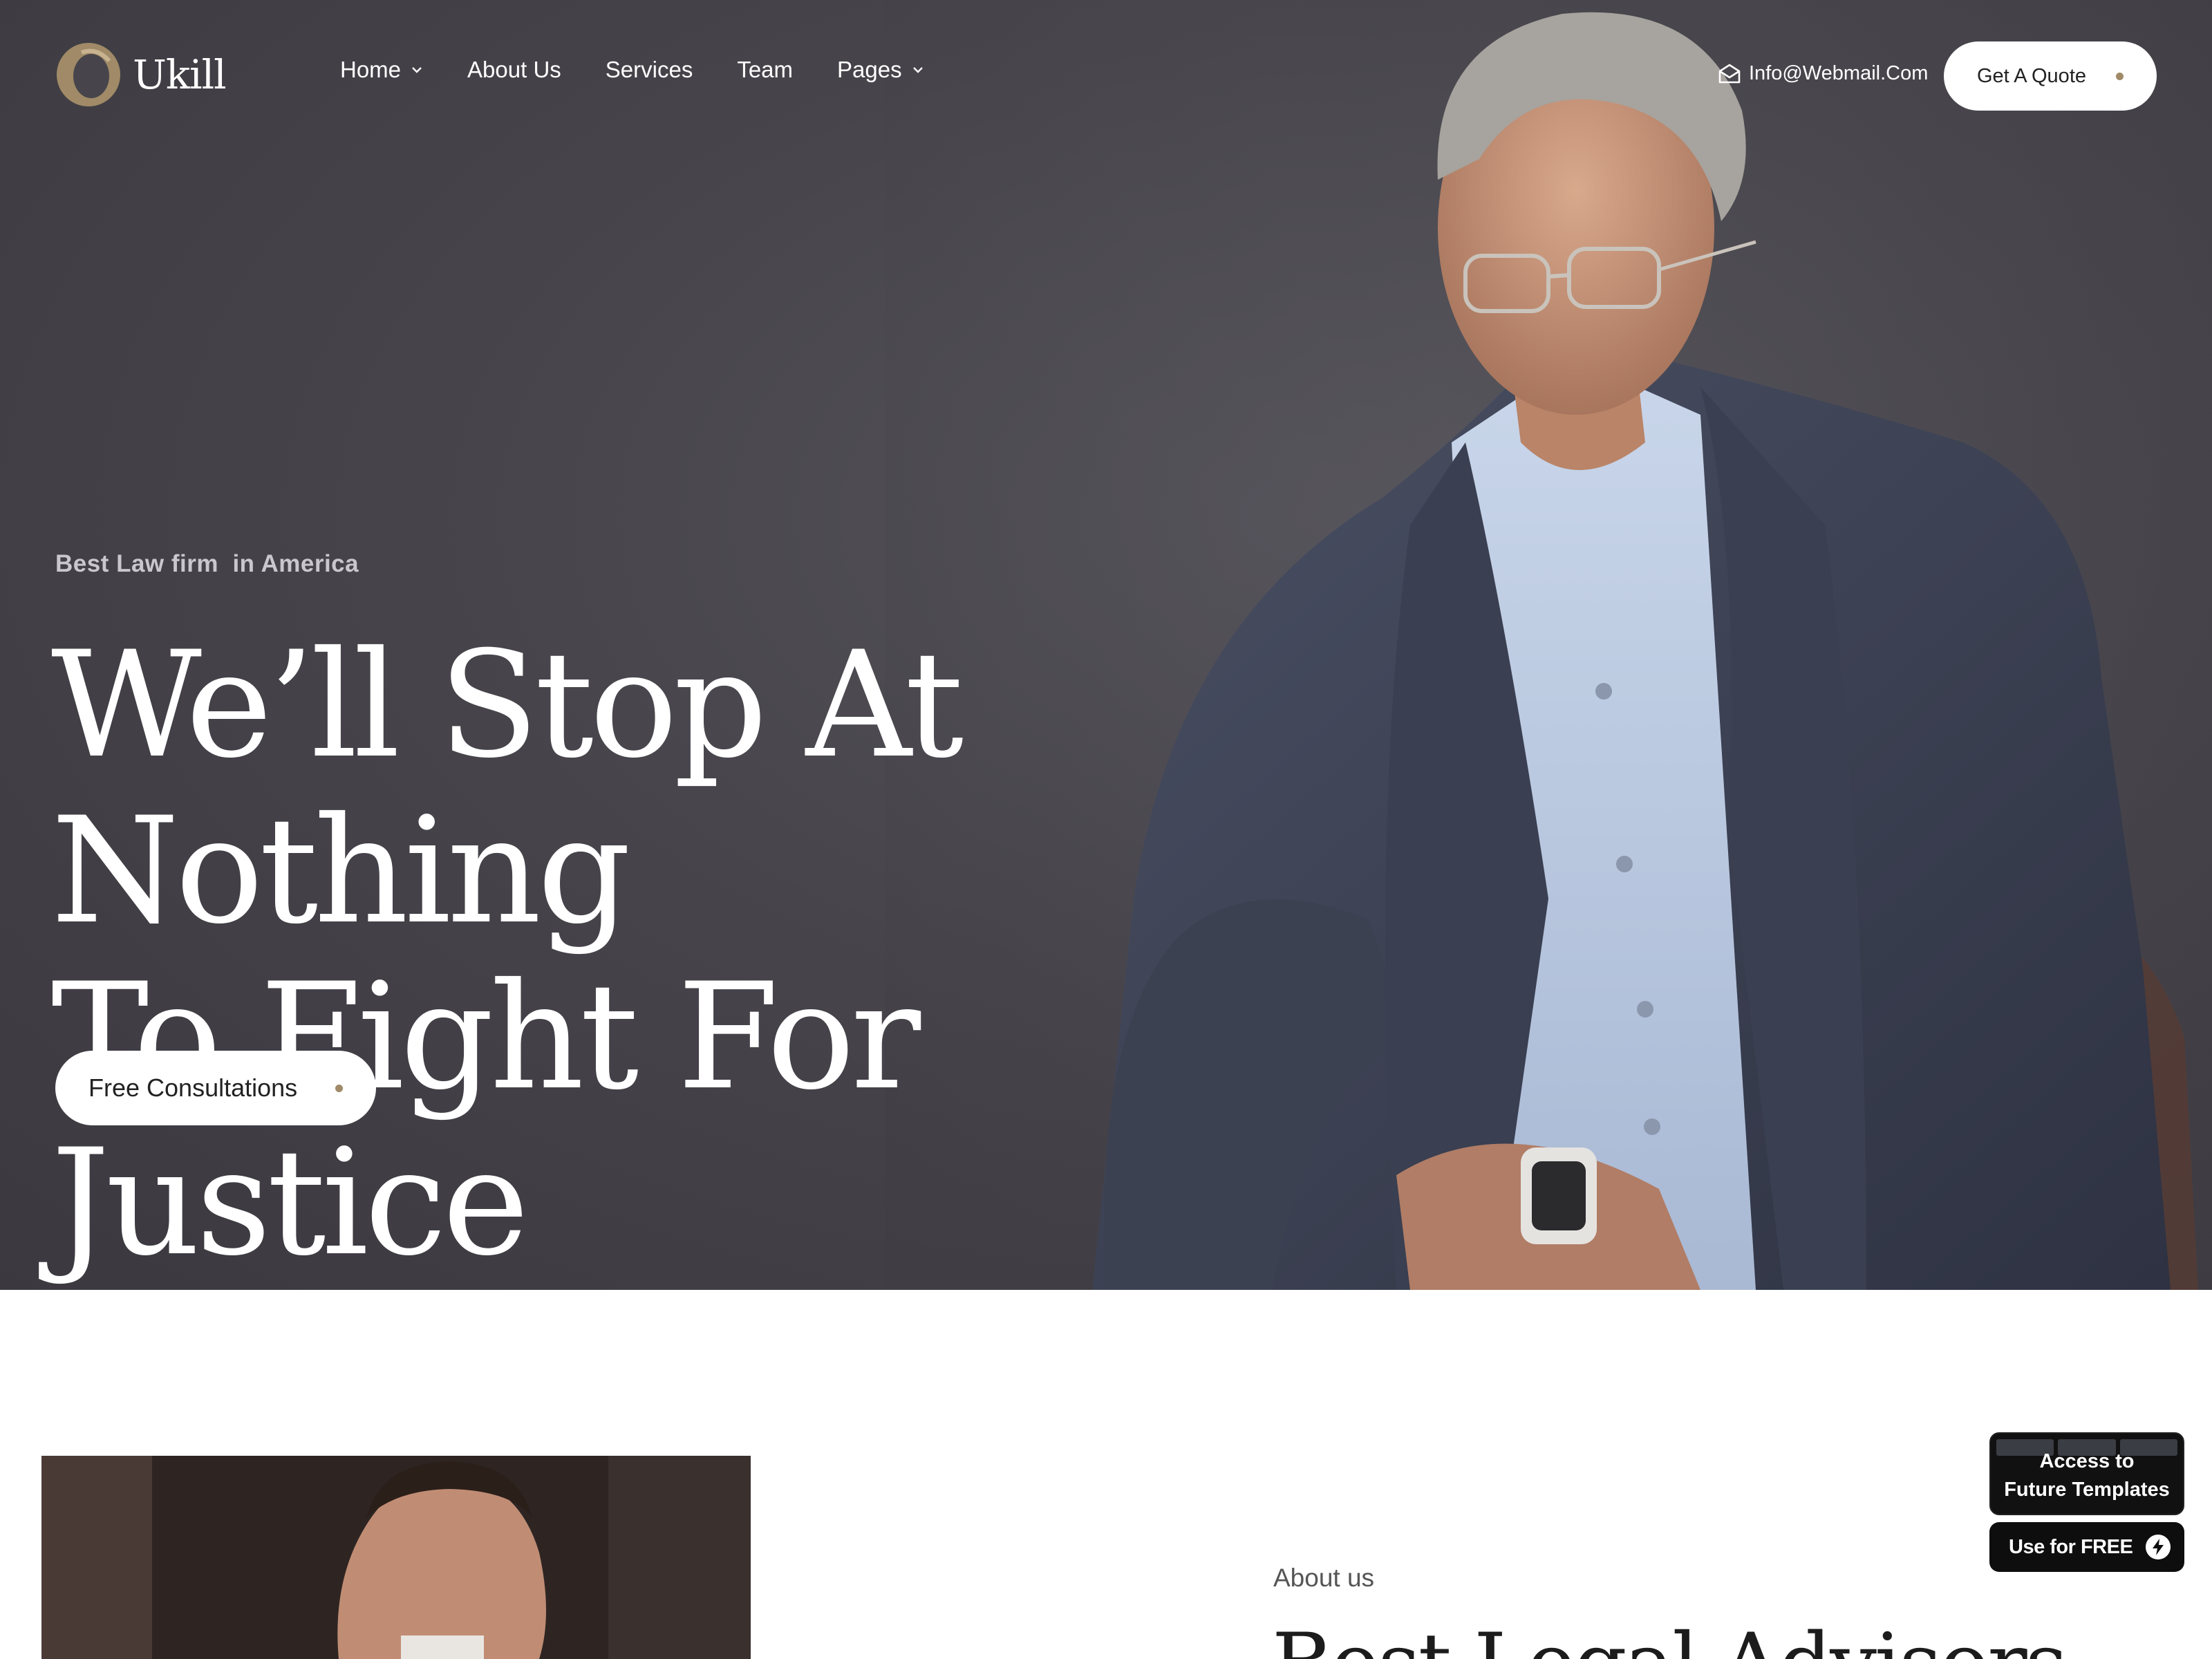  I want to click on nav-item-label: Team, so click(765, 69).